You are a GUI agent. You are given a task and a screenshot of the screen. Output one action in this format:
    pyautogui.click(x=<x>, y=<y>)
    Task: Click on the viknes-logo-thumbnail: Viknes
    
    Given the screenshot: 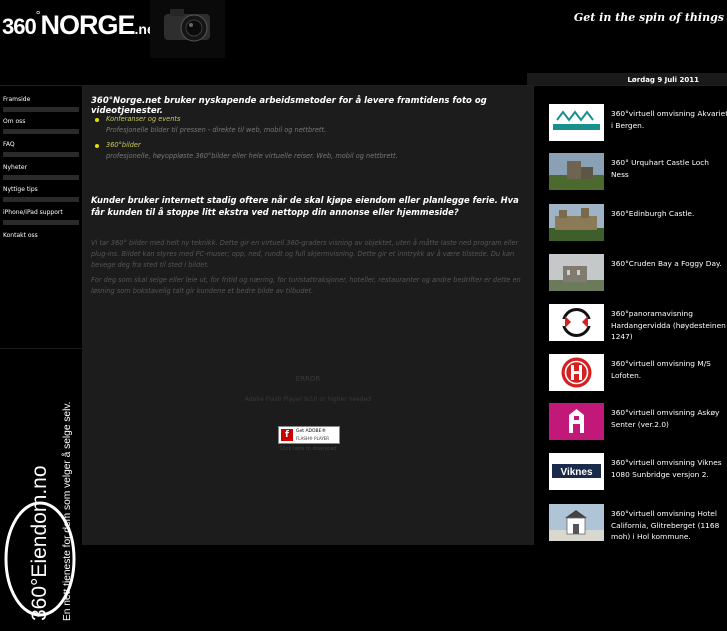 What is the action you would take?
    pyautogui.click(x=576, y=471)
    